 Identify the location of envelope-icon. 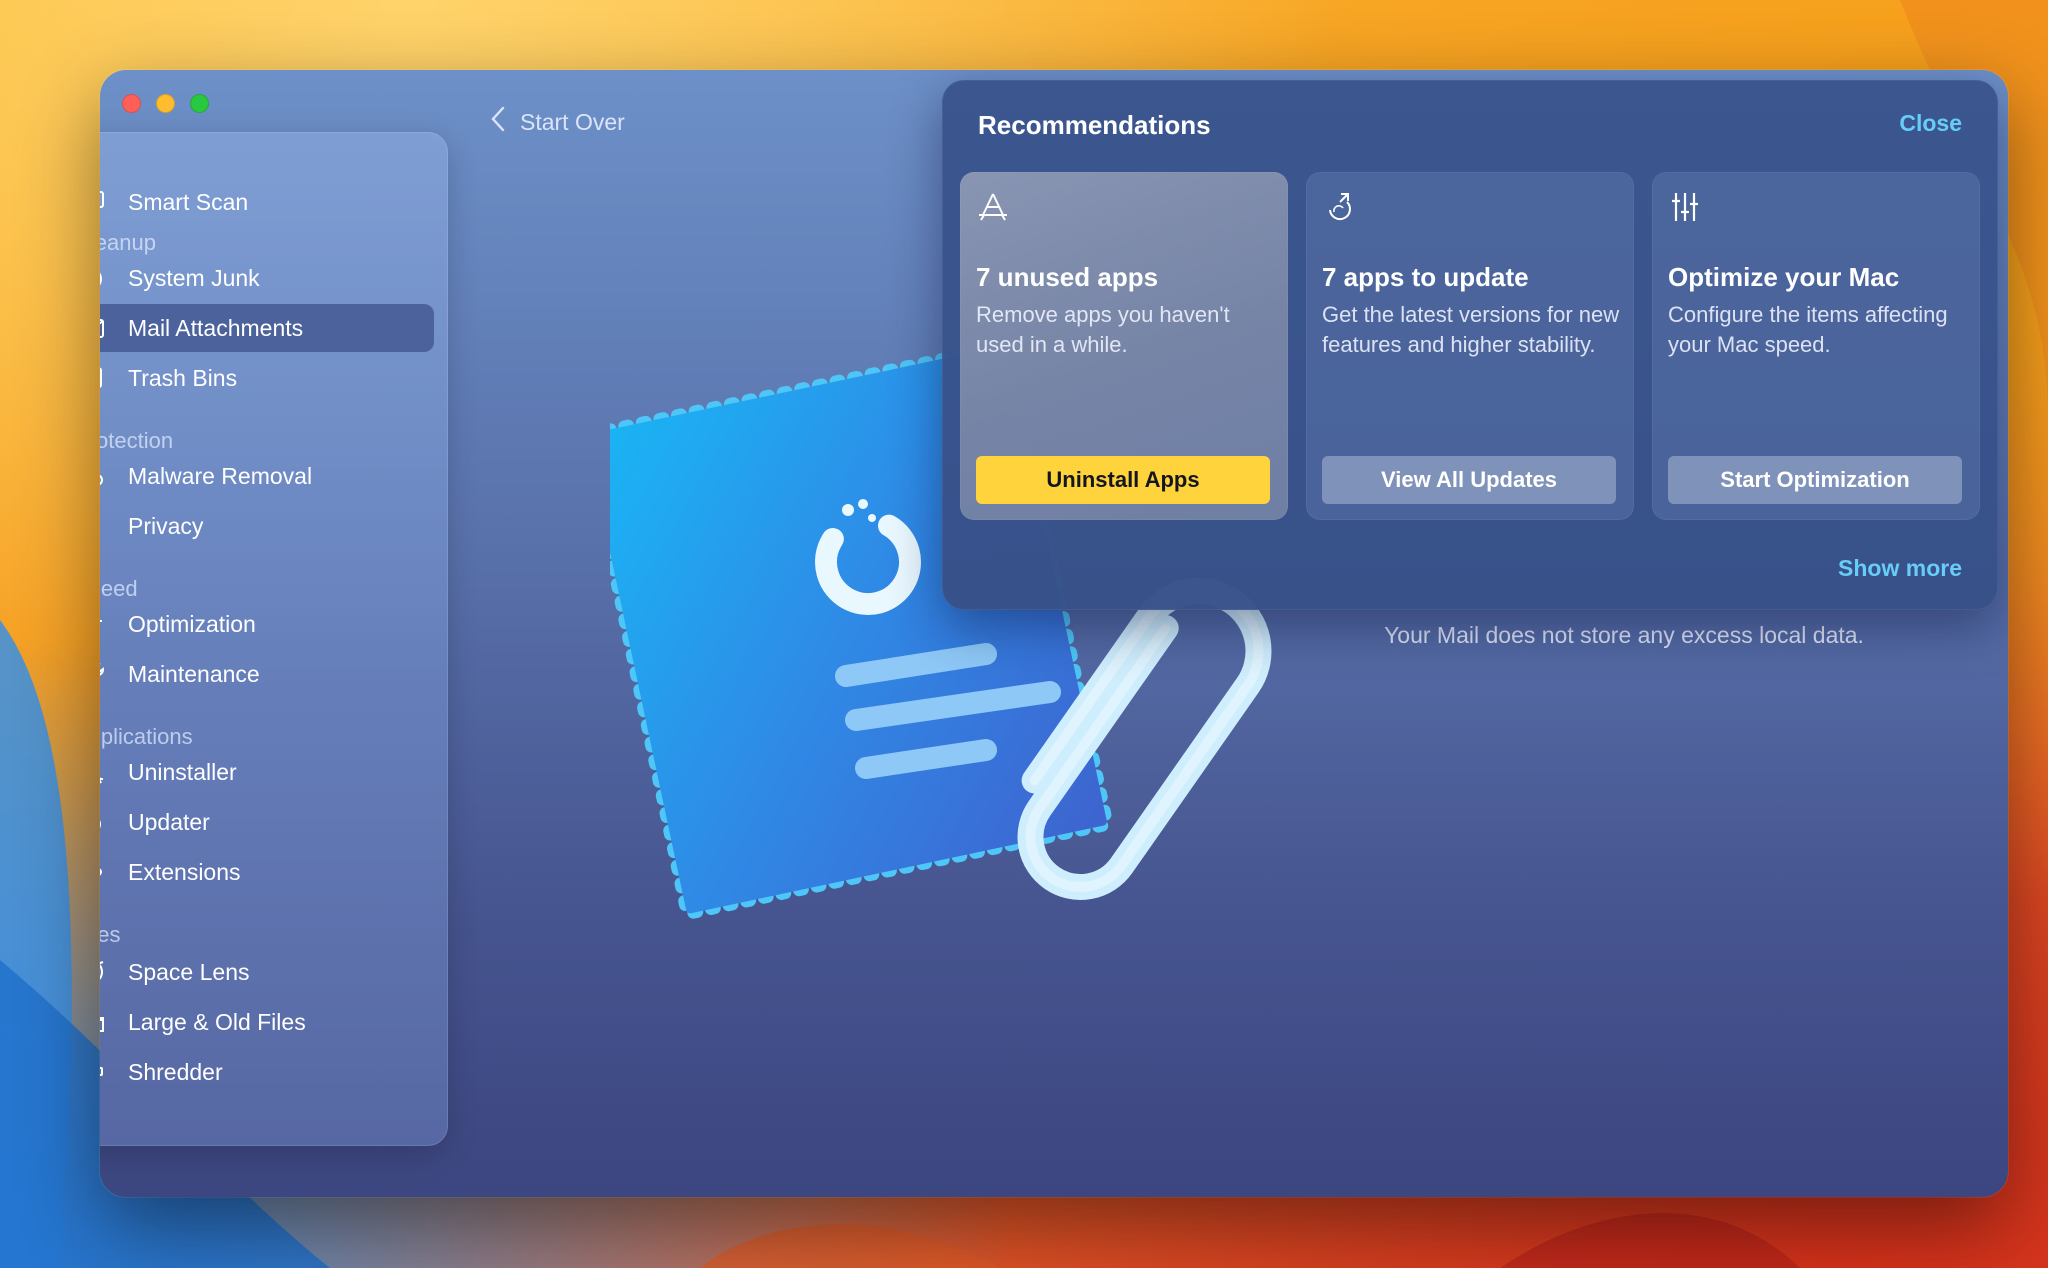
(104, 328).